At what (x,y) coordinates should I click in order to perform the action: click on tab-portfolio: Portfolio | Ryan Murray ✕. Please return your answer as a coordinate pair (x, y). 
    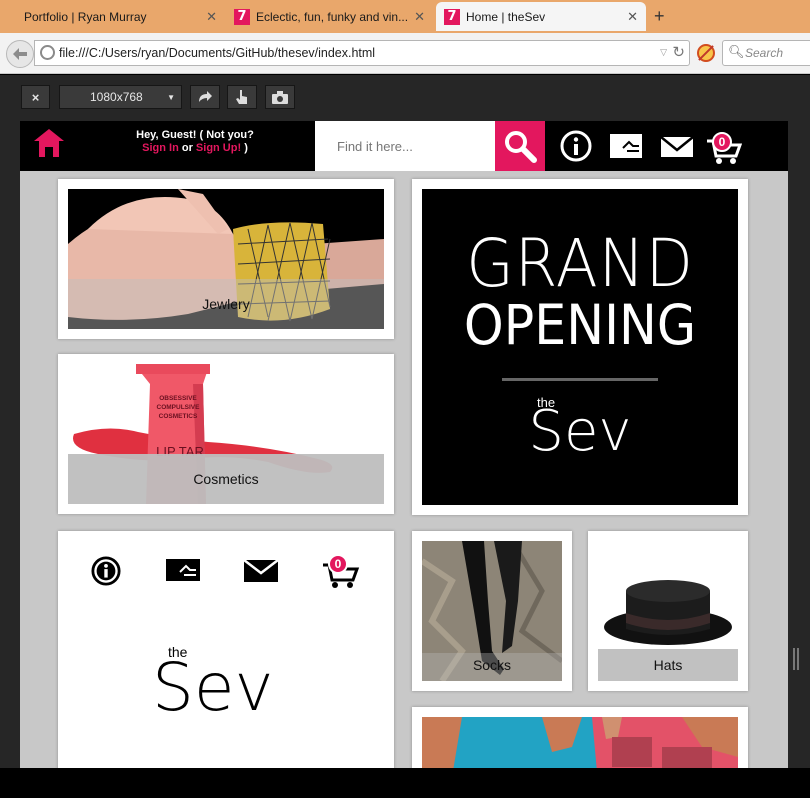
    Looking at the image, I should click on (112, 16).